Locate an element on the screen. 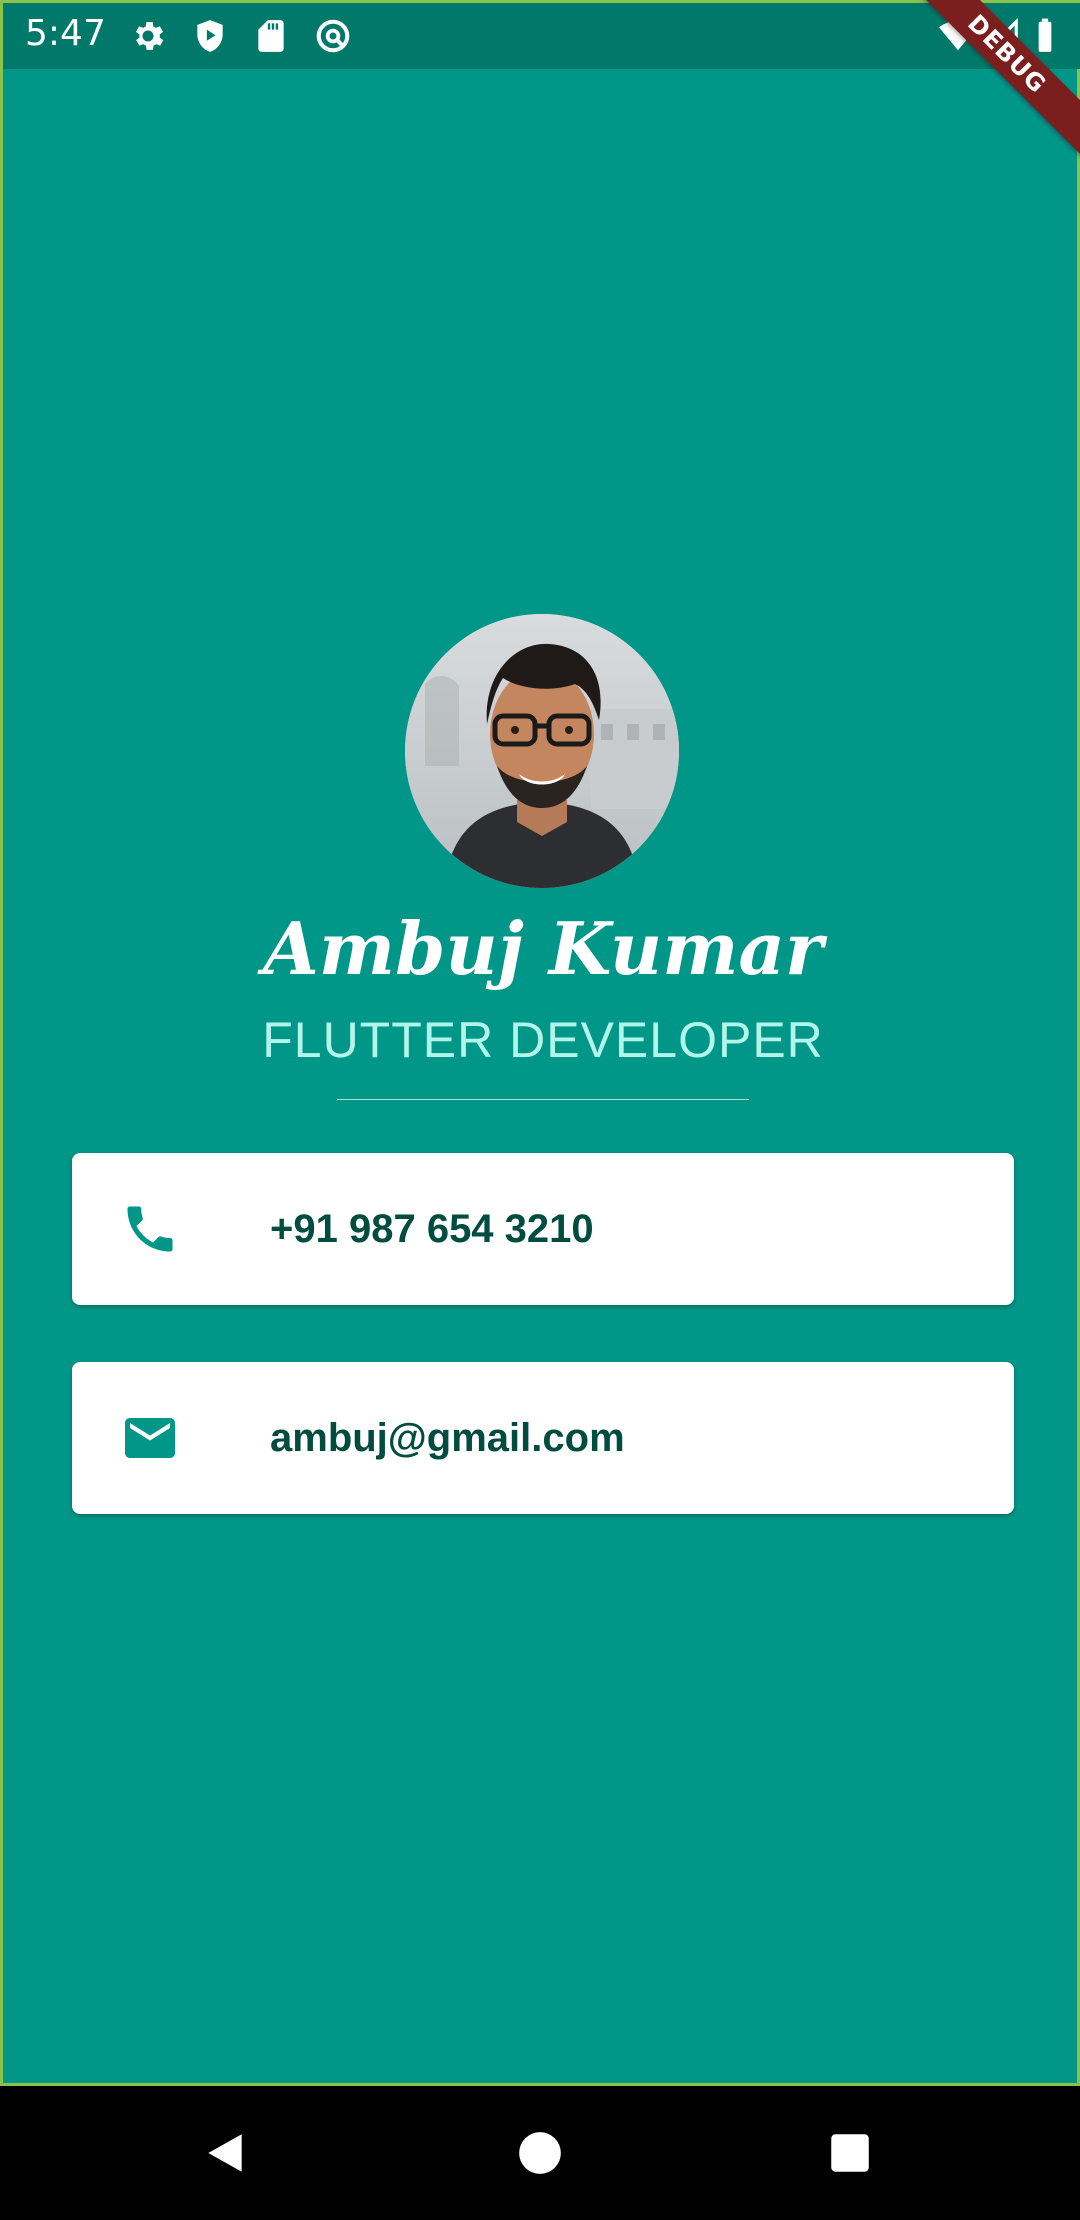 The height and width of the screenshot is (2220, 1080). phone-card: +91 987 654 3210 is located at coordinates (543, 1229).